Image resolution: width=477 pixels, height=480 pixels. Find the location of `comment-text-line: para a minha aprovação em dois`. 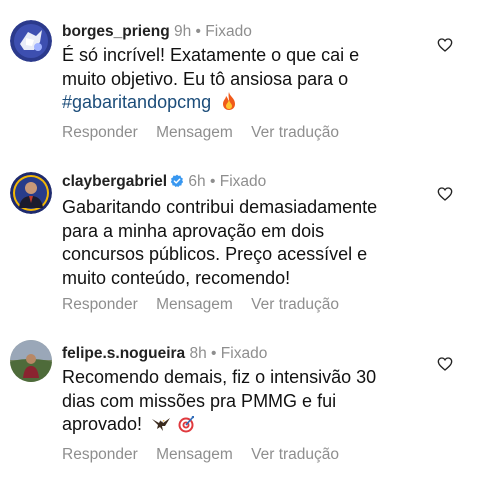

comment-text-line: para a minha aprovação em dois is located at coordinates (193, 230).